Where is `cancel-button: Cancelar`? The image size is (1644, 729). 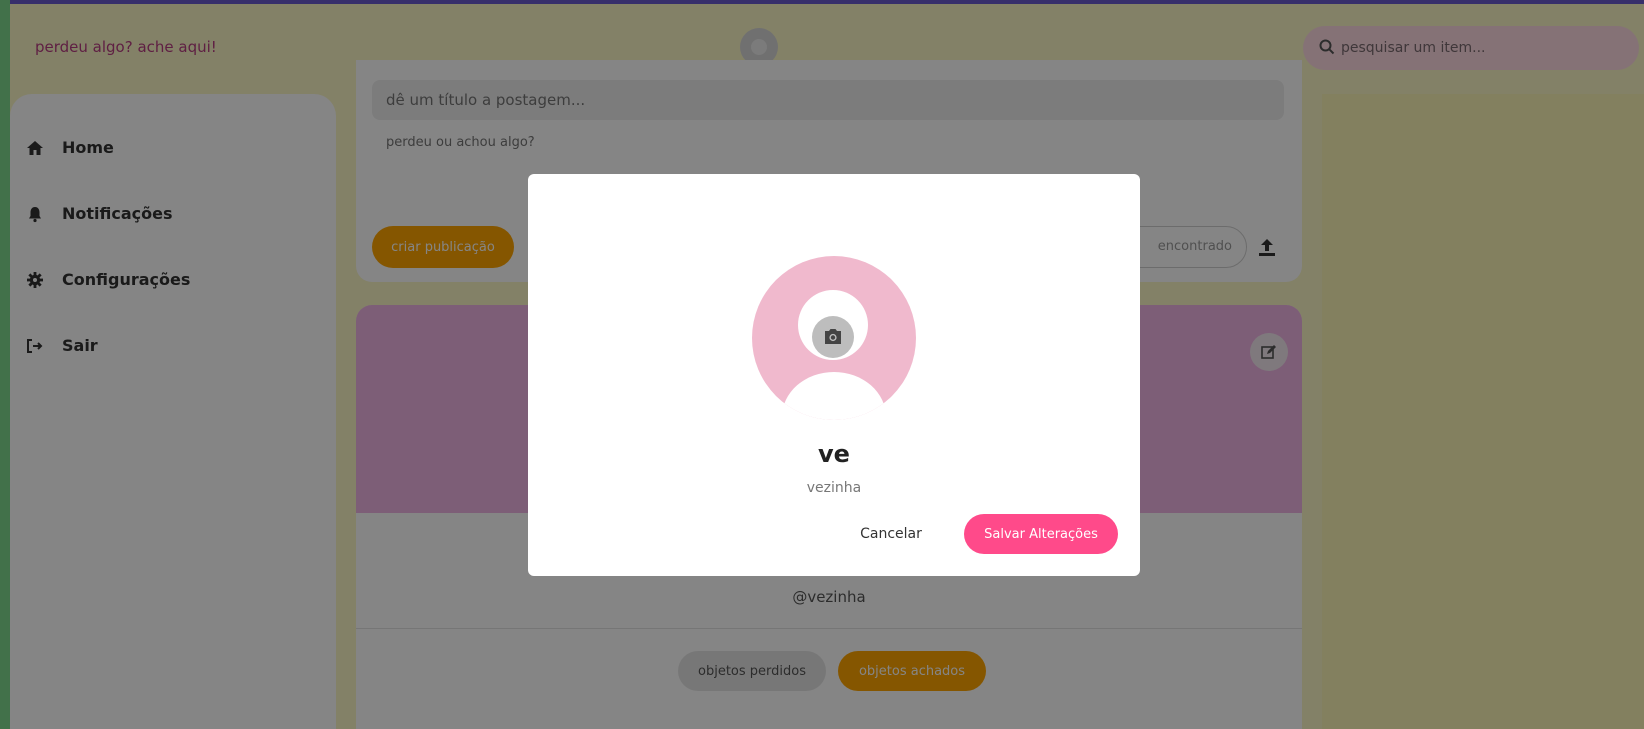
cancel-button: Cancelar is located at coordinates (891, 534).